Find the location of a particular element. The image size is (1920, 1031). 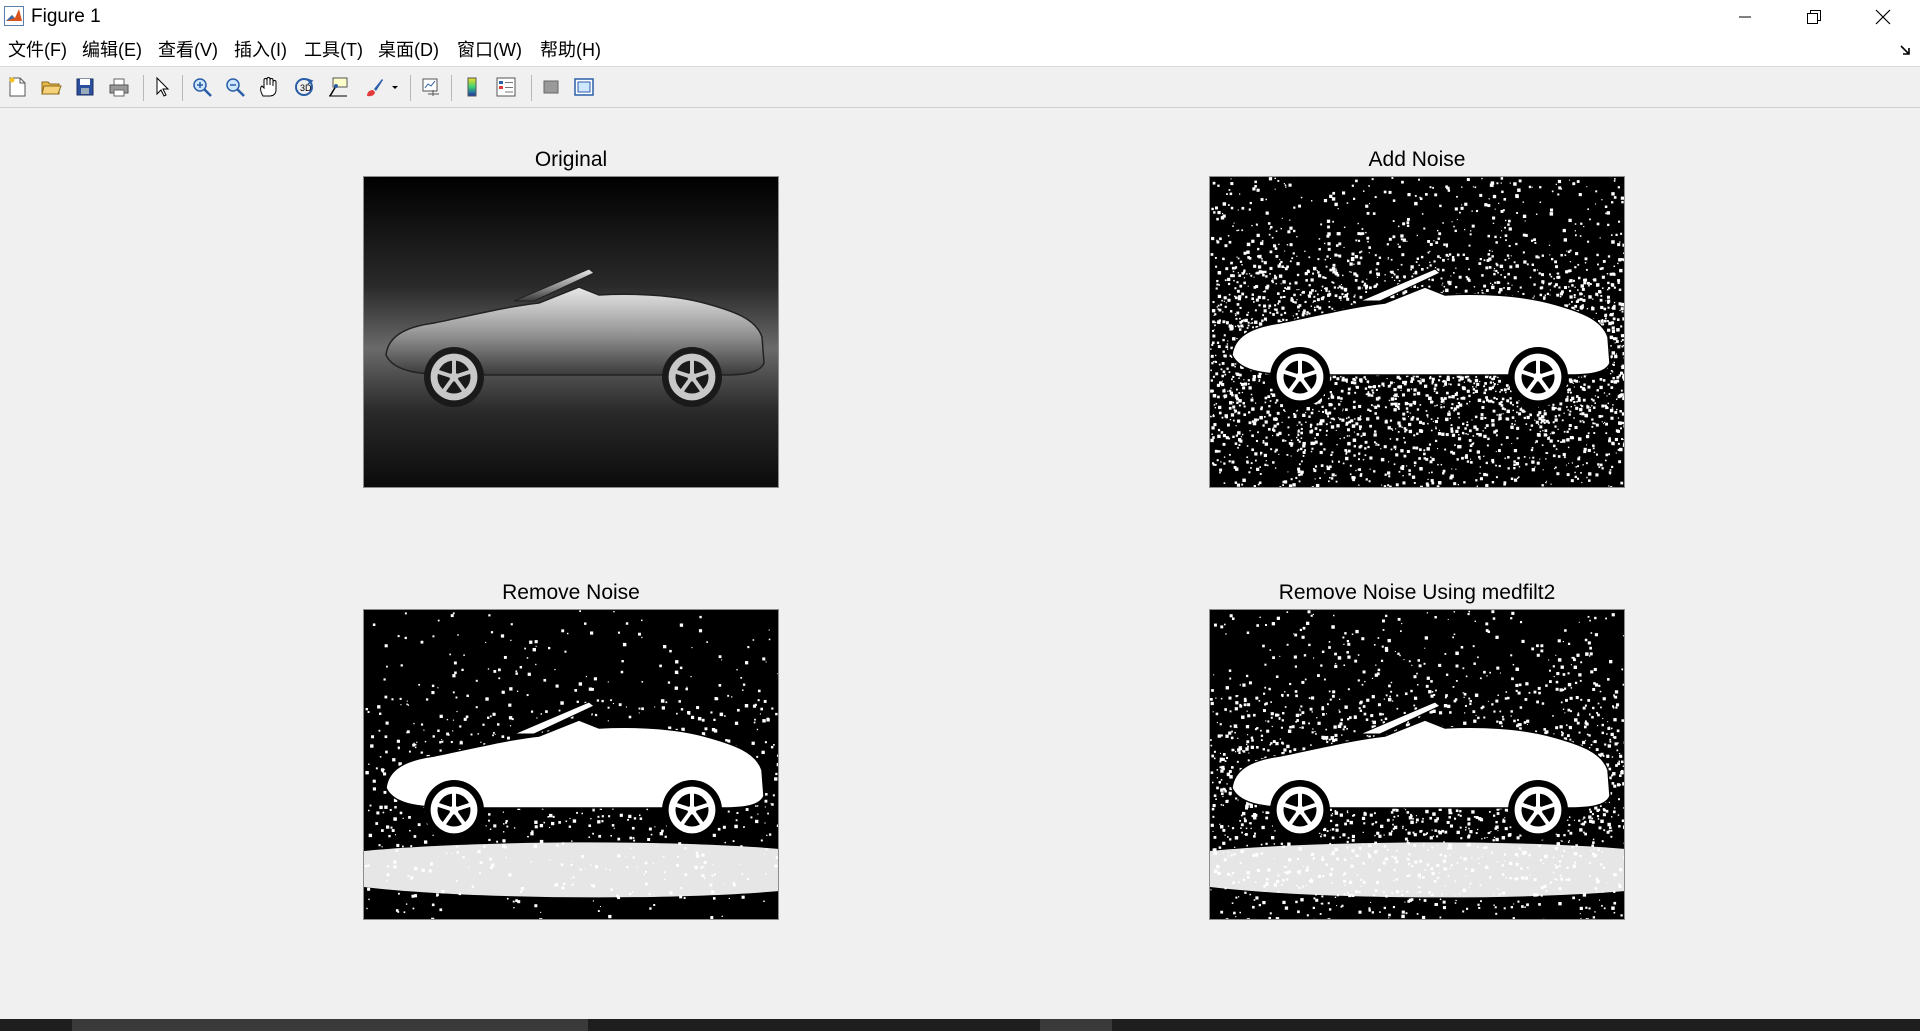

medfilt2-image-canvas is located at coordinates (1417, 764).